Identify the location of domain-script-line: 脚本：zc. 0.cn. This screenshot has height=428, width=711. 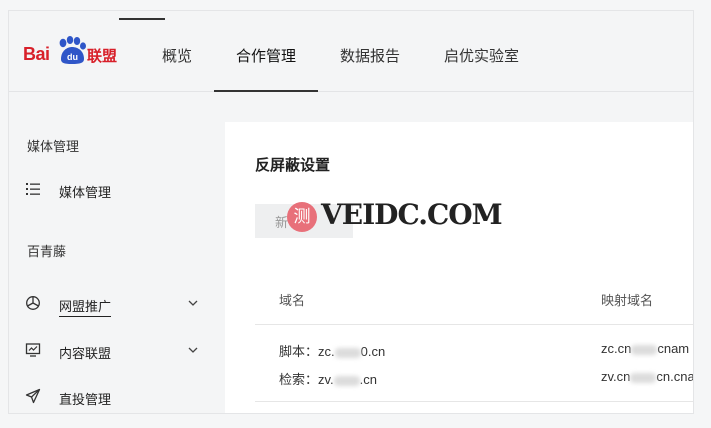
(332, 350).